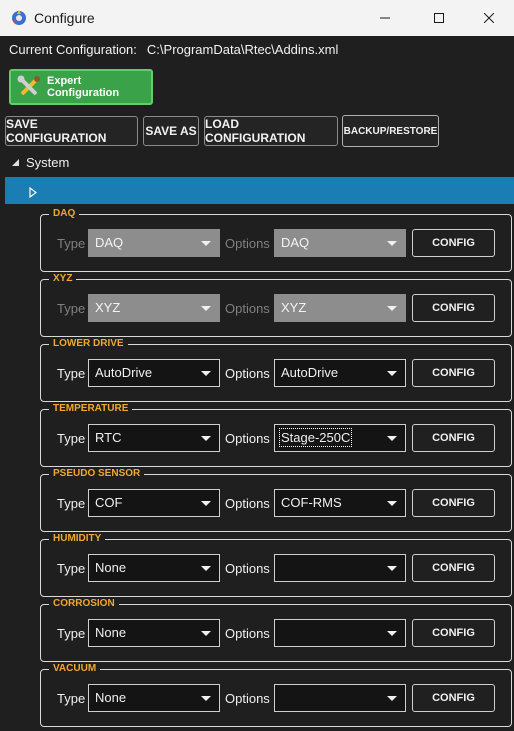  What do you see at coordinates (310, 372) in the screenshot?
I see `options-select-value: AutoDrive` at bounding box center [310, 372].